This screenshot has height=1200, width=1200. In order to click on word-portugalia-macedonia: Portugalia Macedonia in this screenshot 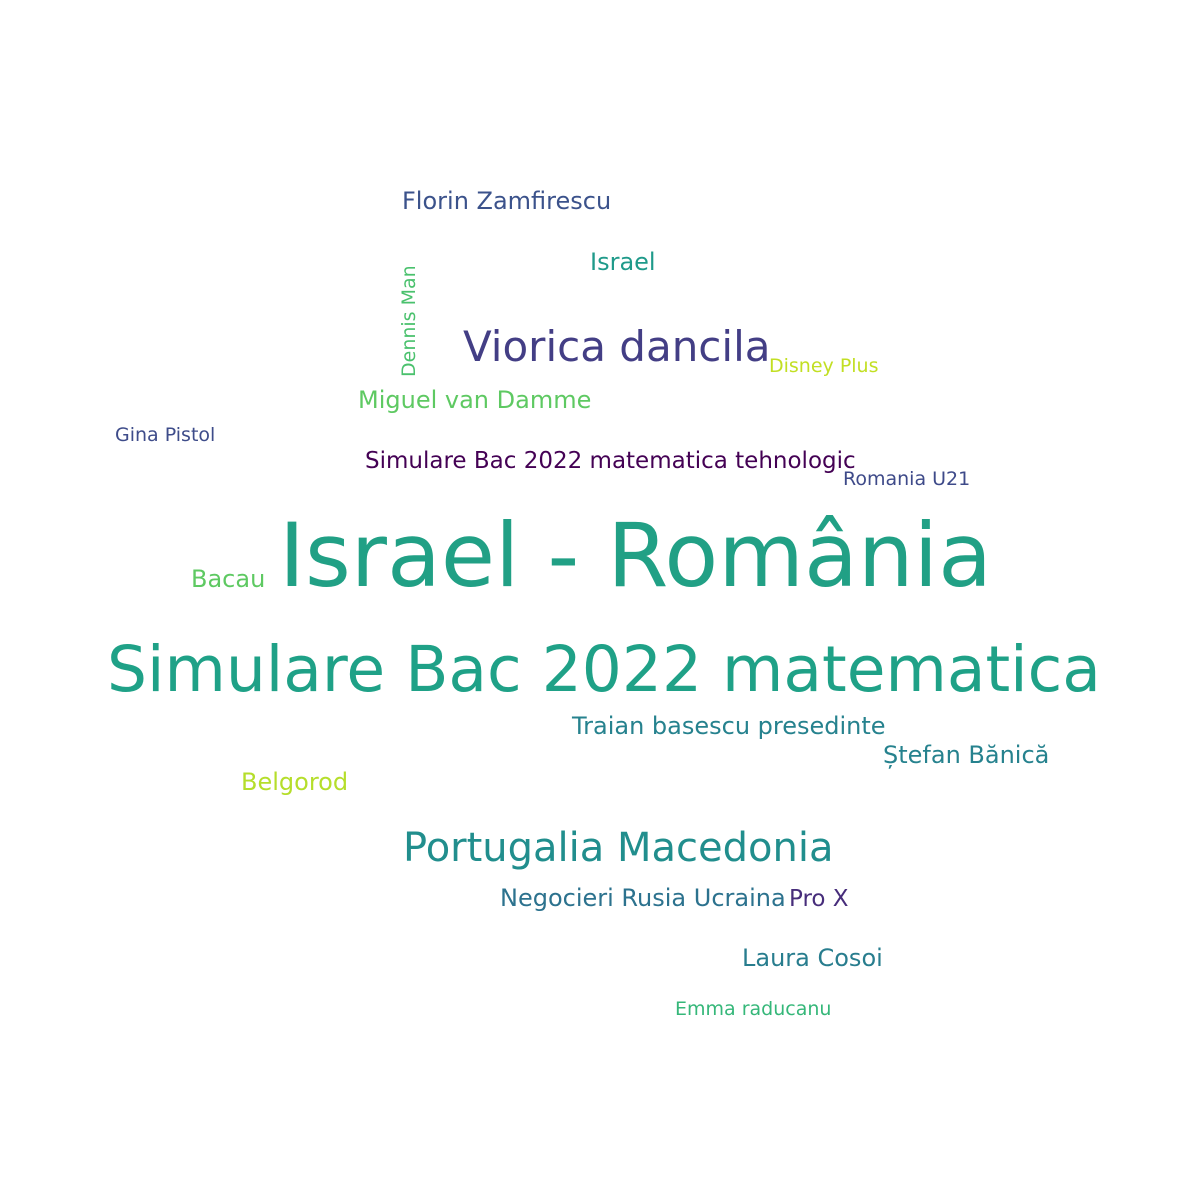, I will do `click(618, 848)`.